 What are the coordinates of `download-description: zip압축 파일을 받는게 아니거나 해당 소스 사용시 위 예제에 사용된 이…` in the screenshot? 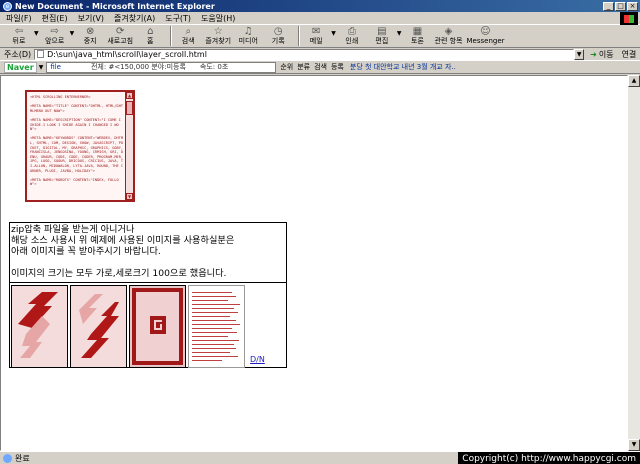 It's located at (148, 253).